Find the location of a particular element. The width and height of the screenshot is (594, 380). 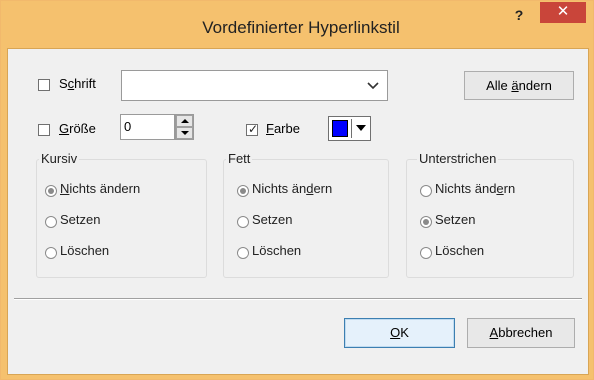

close-button: ✕ is located at coordinates (563, 12).